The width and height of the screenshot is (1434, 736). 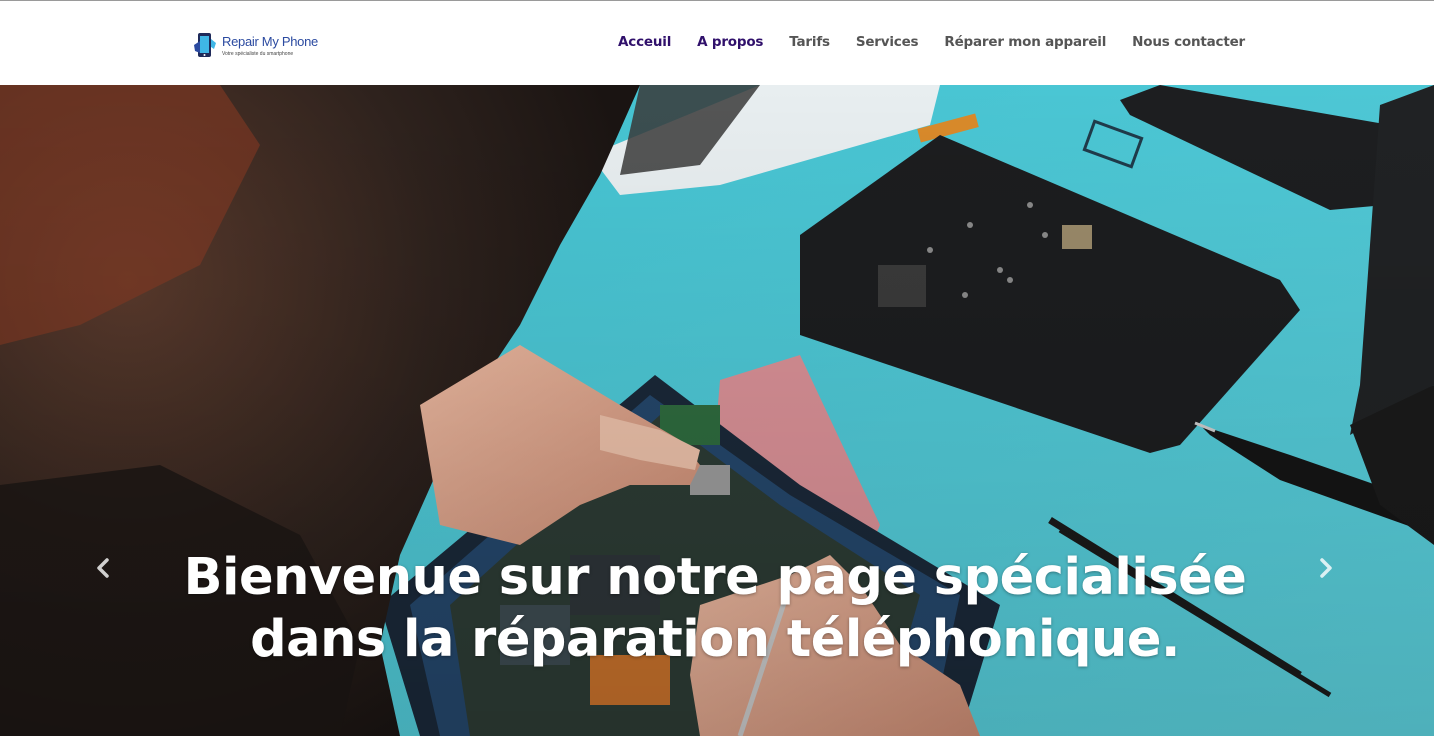 What do you see at coordinates (644, 42) in the screenshot?
I see `nav-link-acceuil: Acceuil` at bounding box center [644, 42].